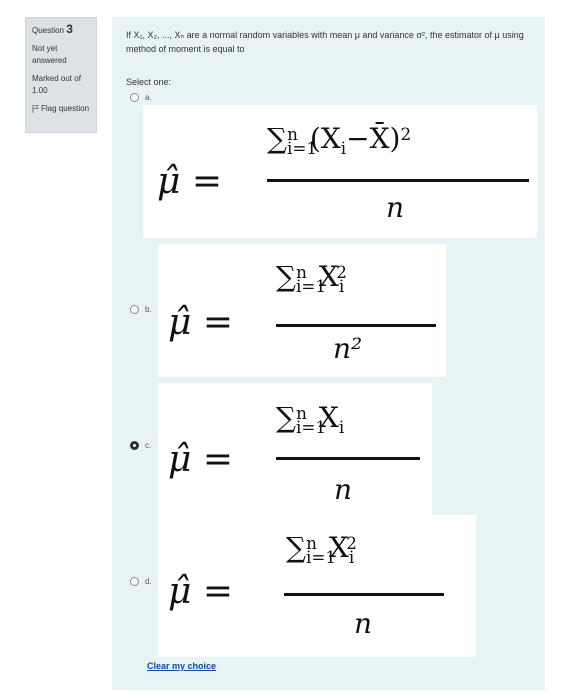  Describe the element at coordinates (148, 445) in the screenshot. I see `option-c-letter: c.` at that location.